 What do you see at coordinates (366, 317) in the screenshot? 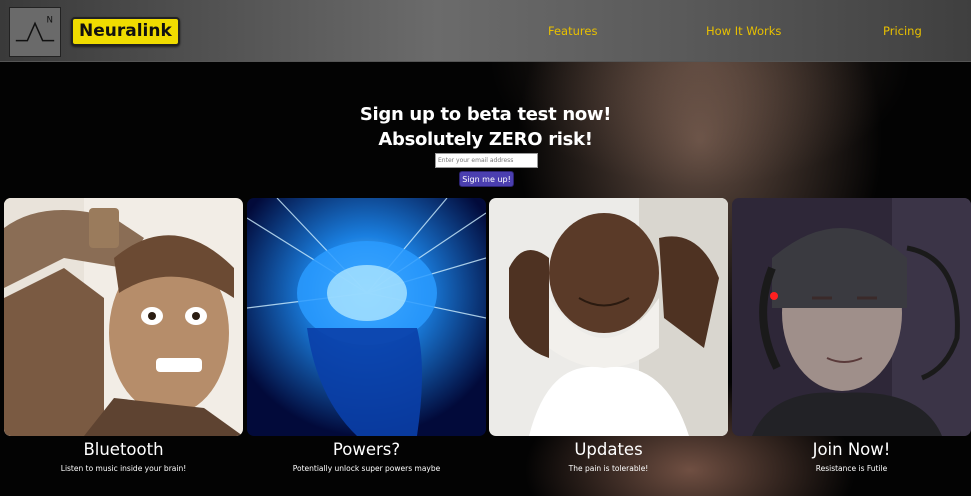
I see `card-image-powers` at bounding box center [366, 317].